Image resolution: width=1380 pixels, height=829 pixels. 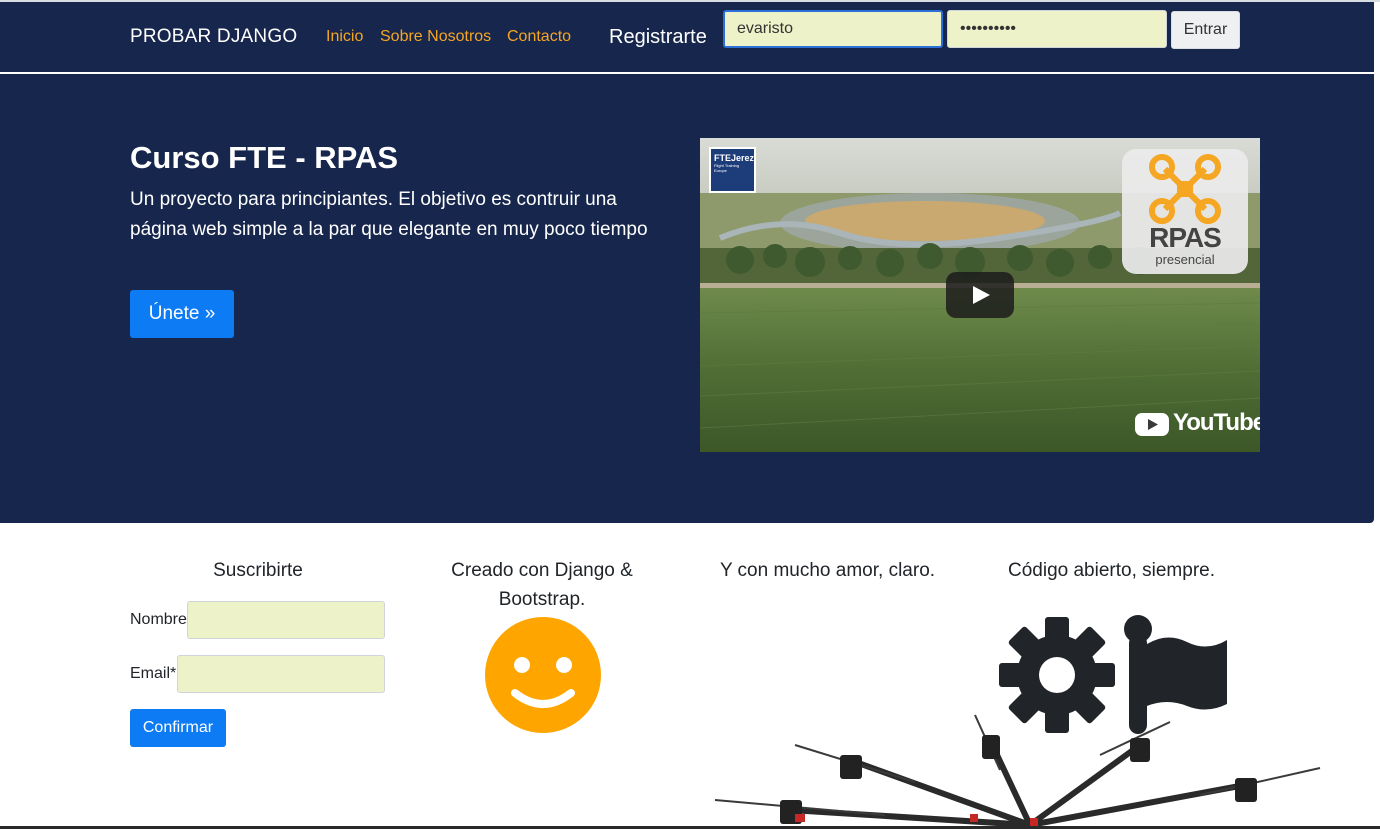 I want to click on youtube-label: YouTube, so click(x=1216, y=422).